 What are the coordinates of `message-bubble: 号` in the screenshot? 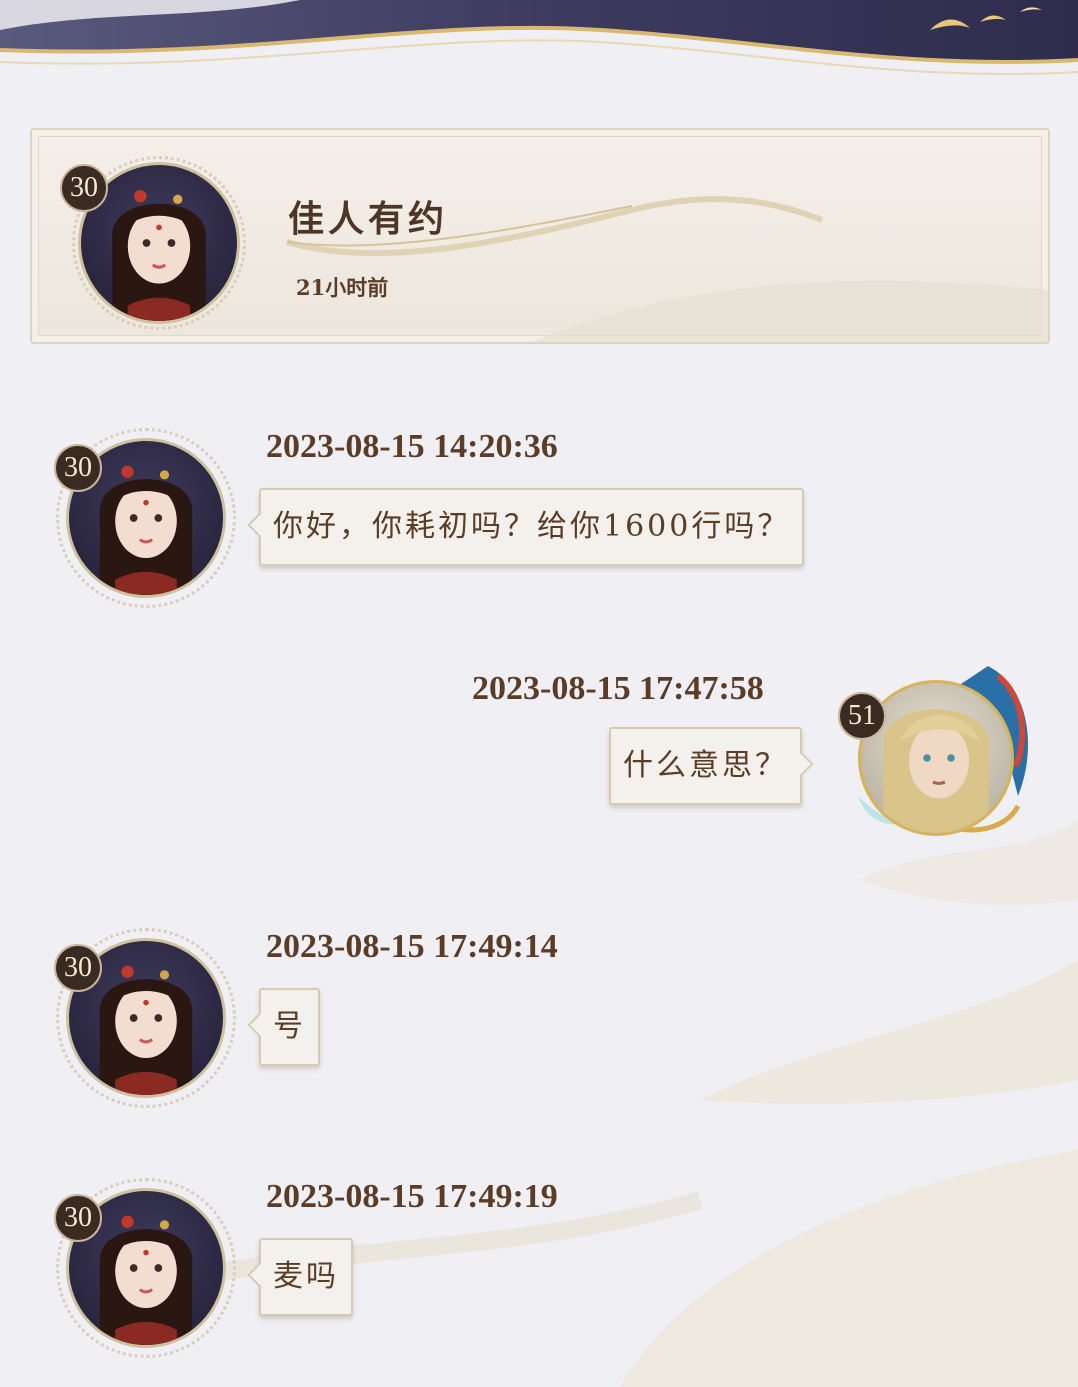 It's located at (283, 1027).